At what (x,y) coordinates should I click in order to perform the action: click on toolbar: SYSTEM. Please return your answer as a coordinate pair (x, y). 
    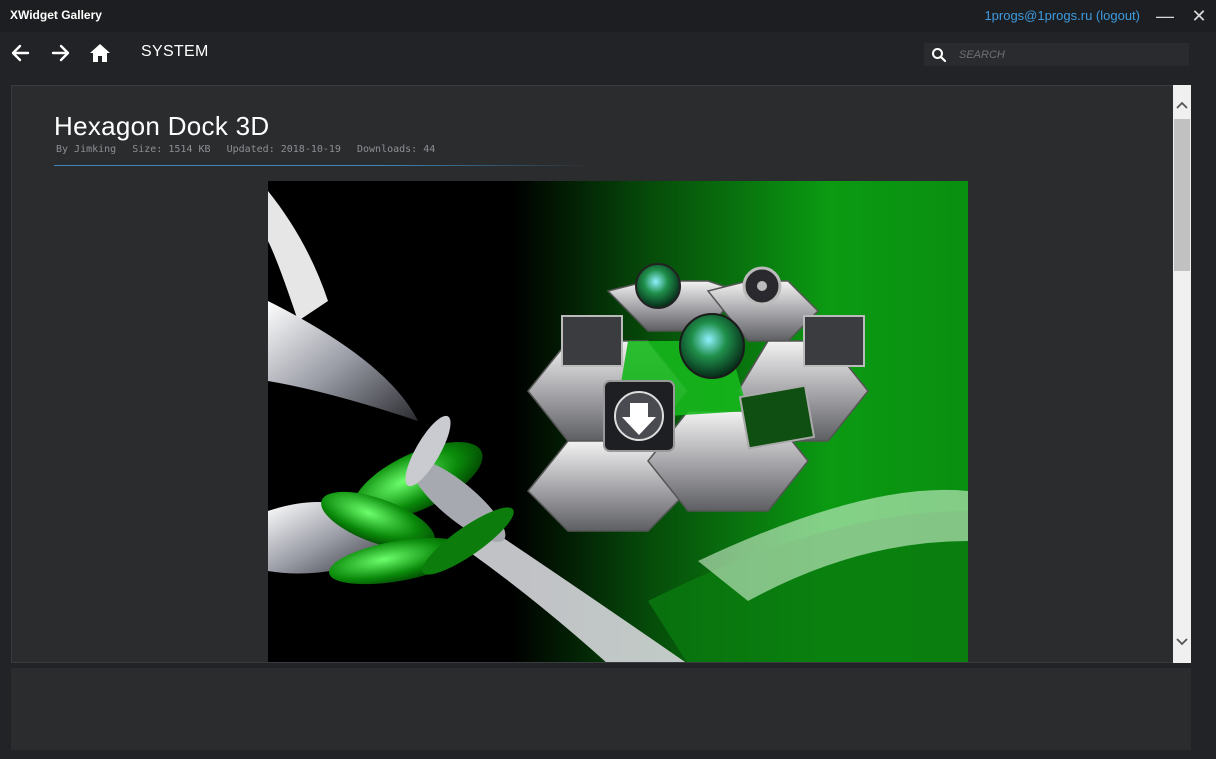
    Looking at the image, I should click on (608, 54).